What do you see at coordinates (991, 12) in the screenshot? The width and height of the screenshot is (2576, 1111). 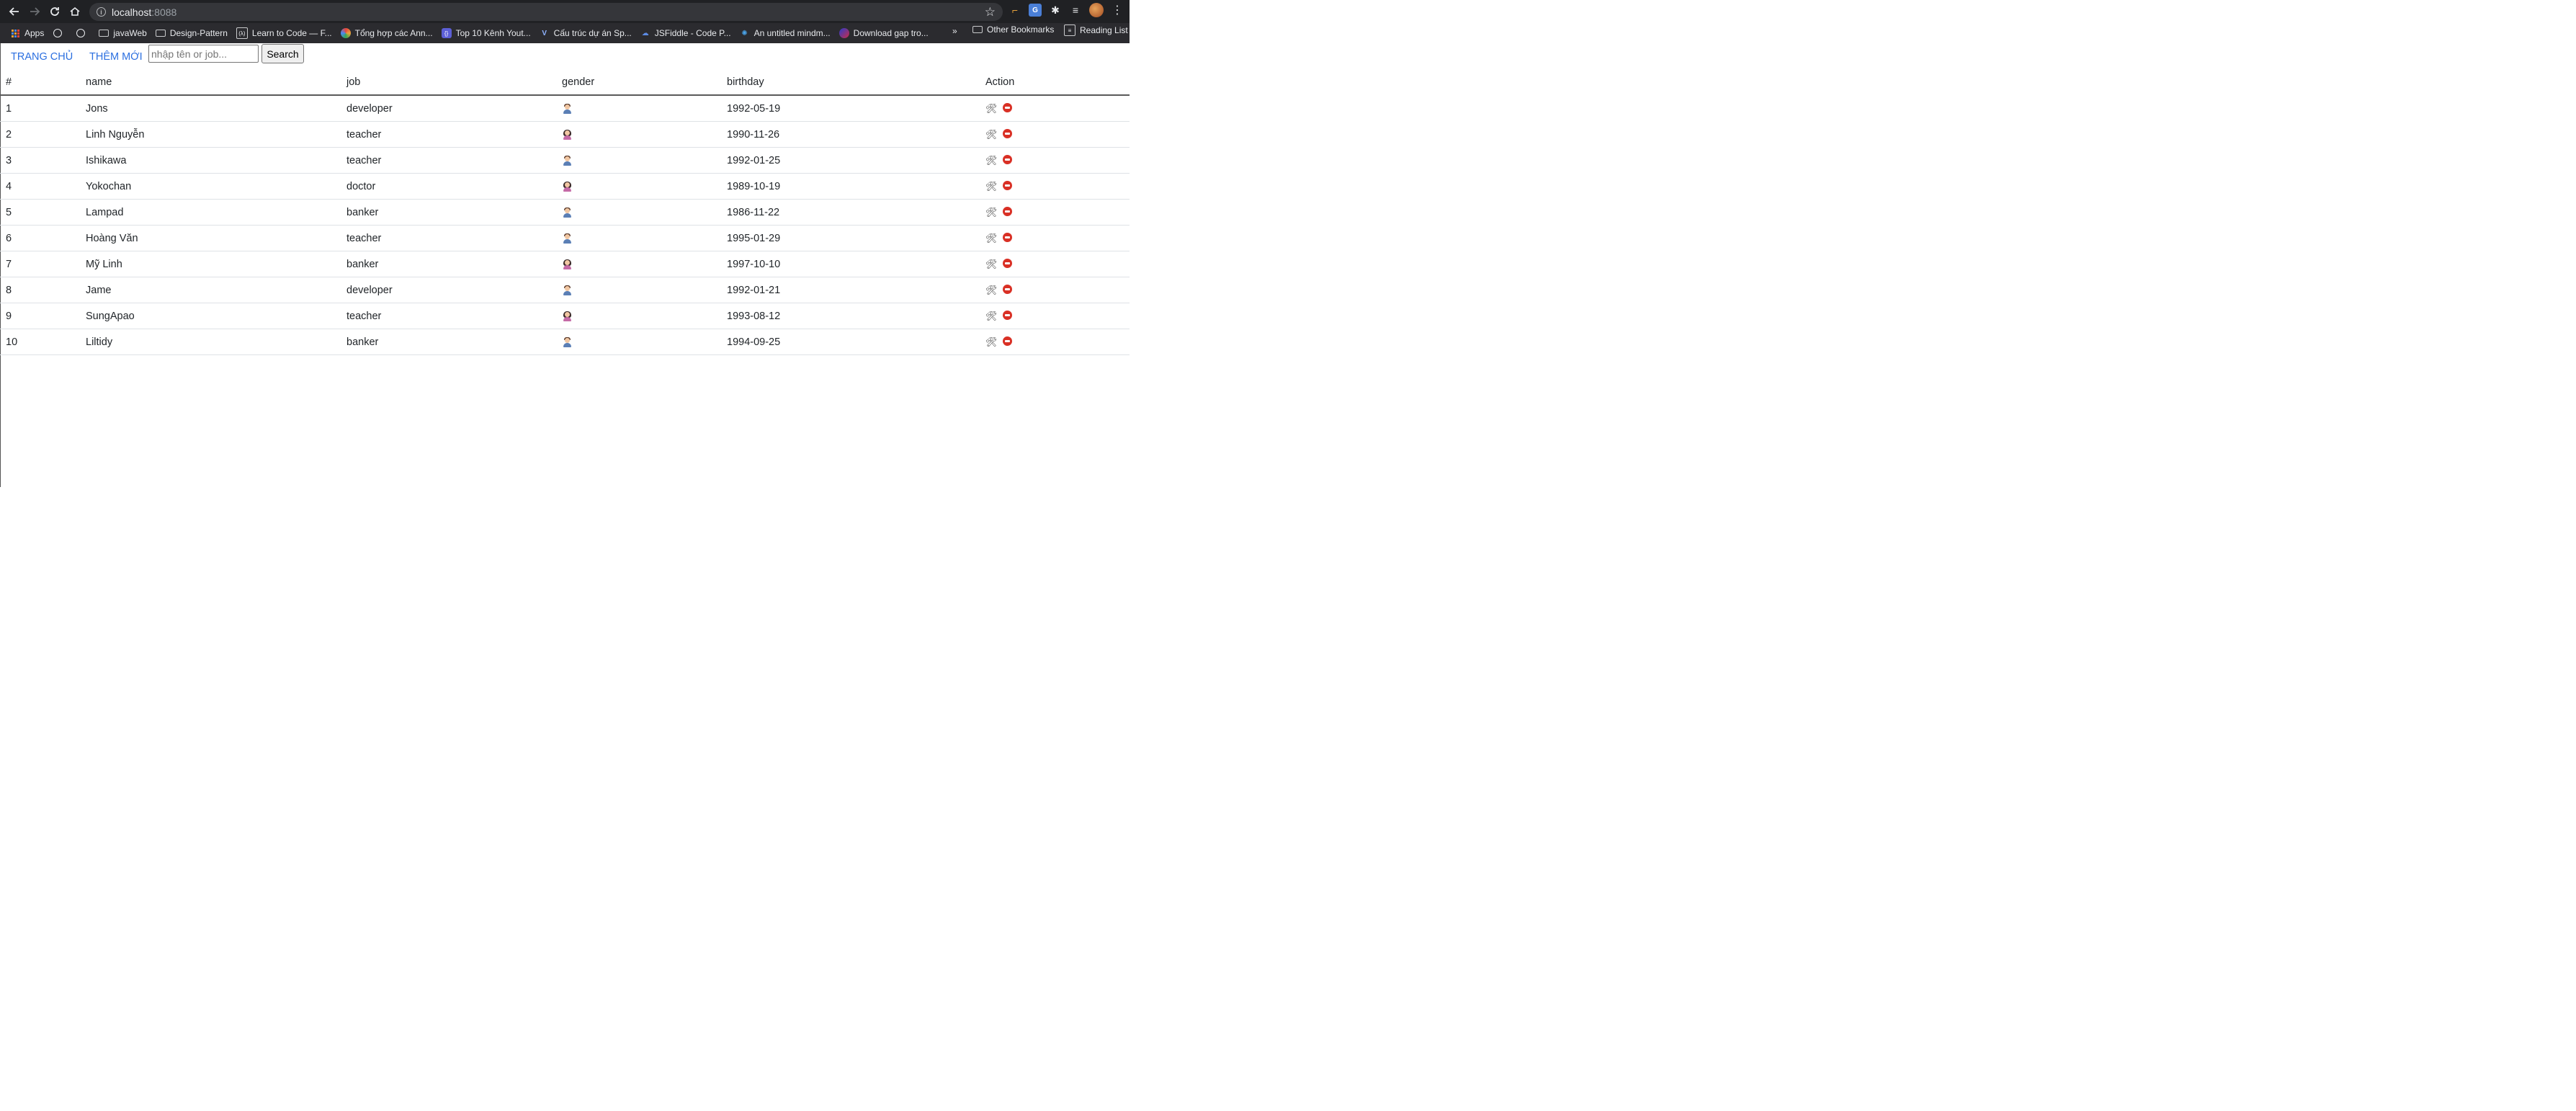 I see `bookmark-star-icon: ☆` at bounding box center [991, 12].